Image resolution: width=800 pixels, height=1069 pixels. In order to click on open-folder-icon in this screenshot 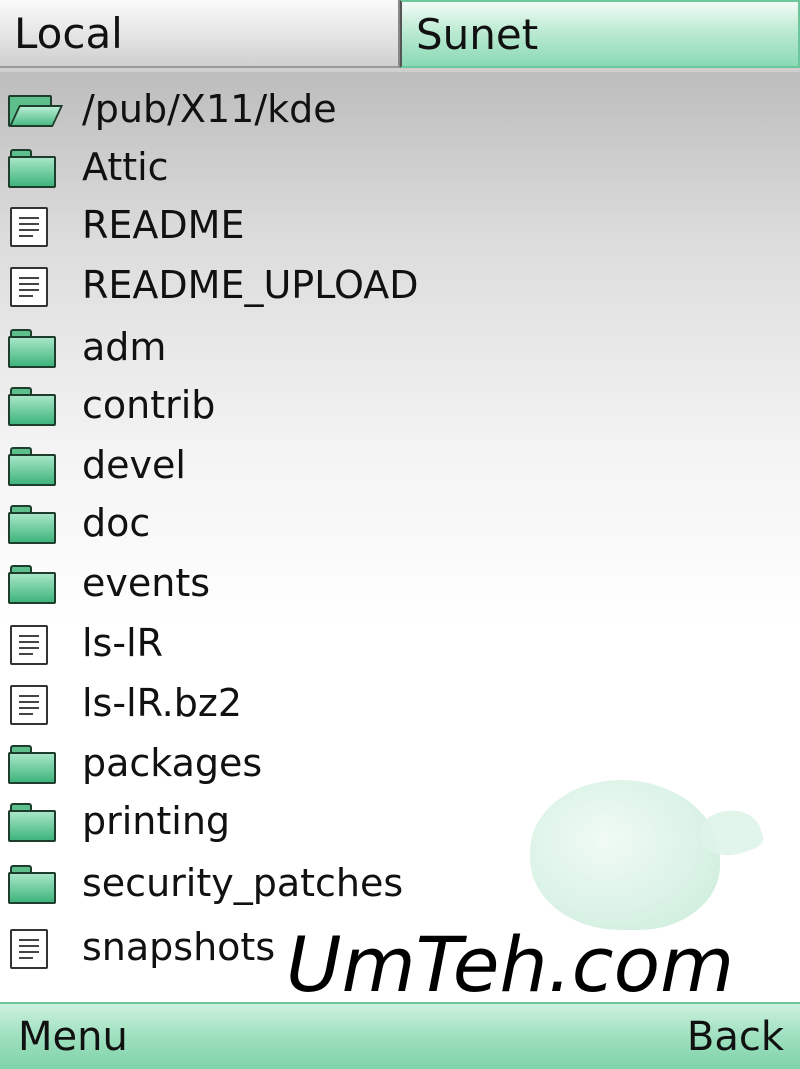, I will do `click(36, 109)`.